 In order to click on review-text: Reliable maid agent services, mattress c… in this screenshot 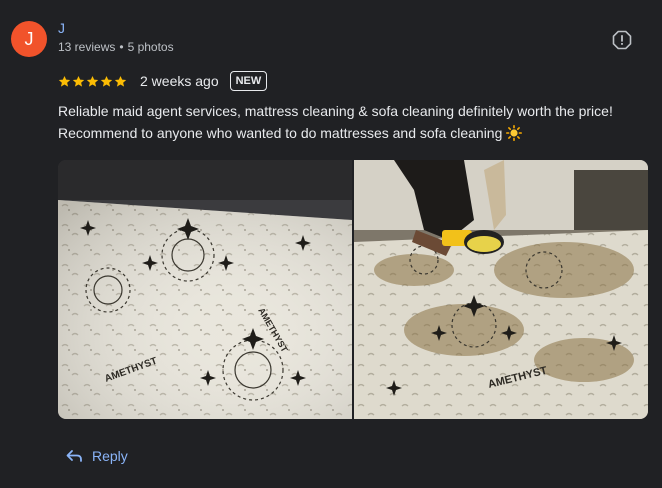, I will do `click(358, 122)`.